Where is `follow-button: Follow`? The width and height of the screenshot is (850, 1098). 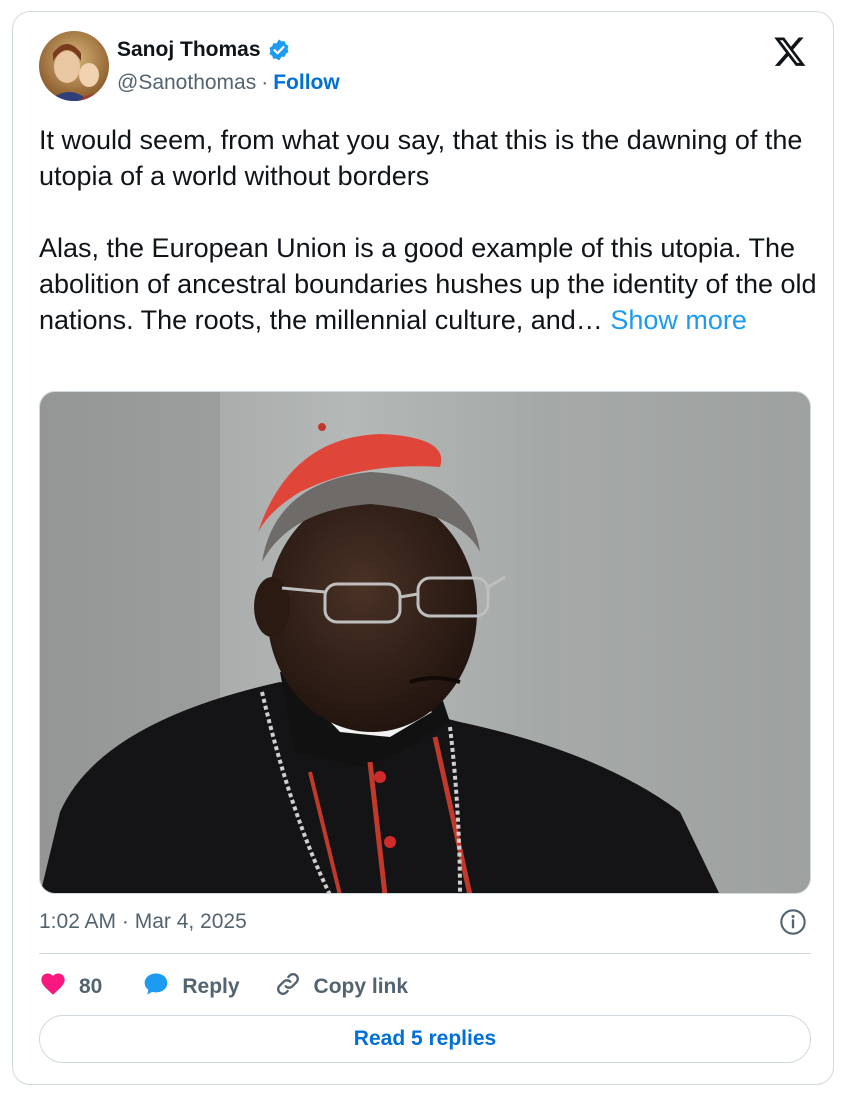 follow-button: Follow is located at coordinates (306, 83).